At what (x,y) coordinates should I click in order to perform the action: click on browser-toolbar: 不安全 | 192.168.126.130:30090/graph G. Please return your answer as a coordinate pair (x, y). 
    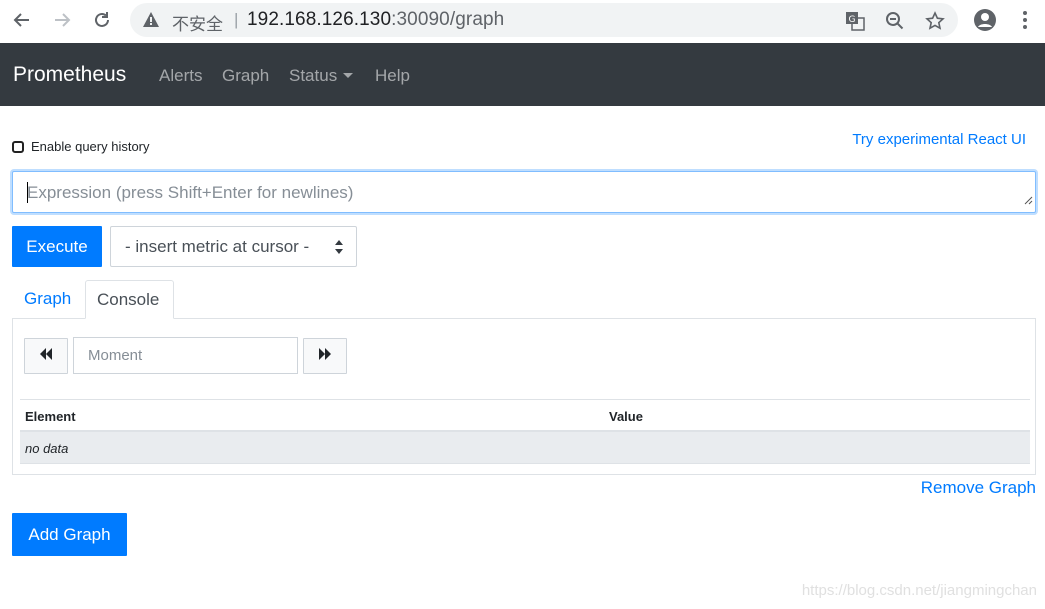
    Looking at the image, I should click on (522, 21).